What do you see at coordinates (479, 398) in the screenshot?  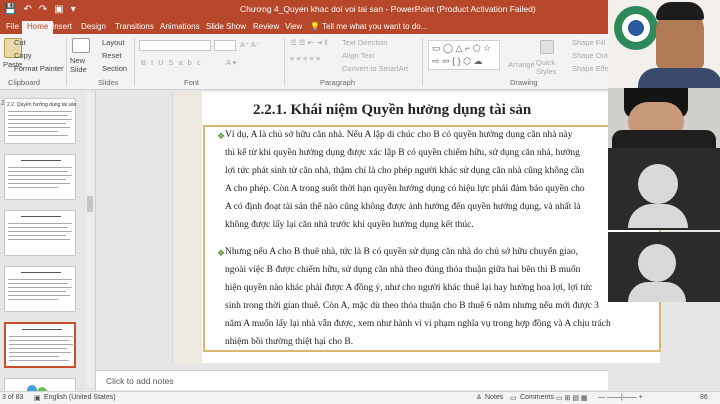 I see `notes-icon: ≙` at bounding box center [479, 398].